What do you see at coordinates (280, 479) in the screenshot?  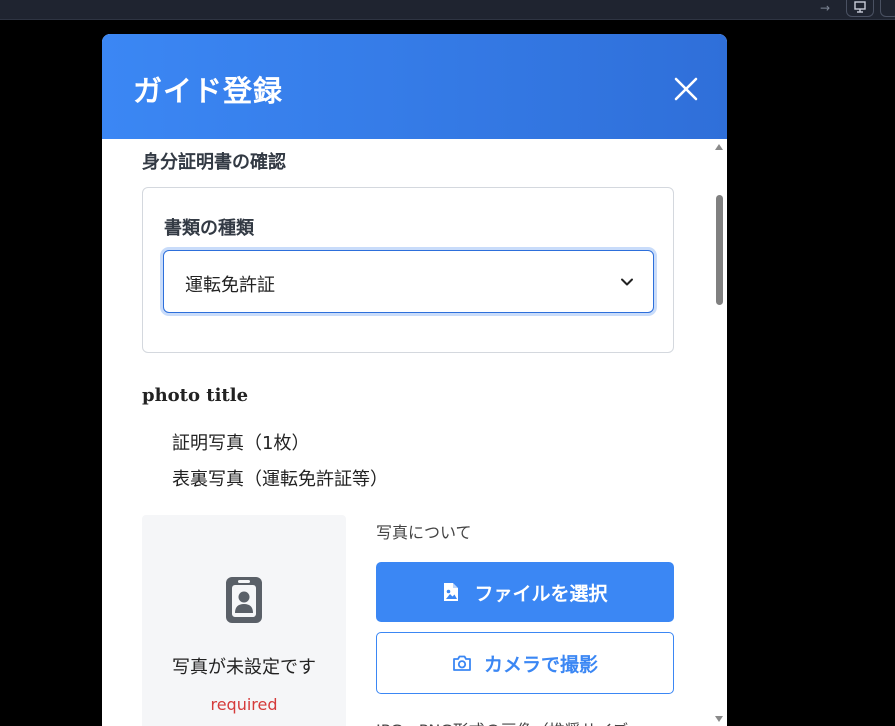 I see `list-item: 表裏写真（運転免許証等）` at bounding box center [280, 479].